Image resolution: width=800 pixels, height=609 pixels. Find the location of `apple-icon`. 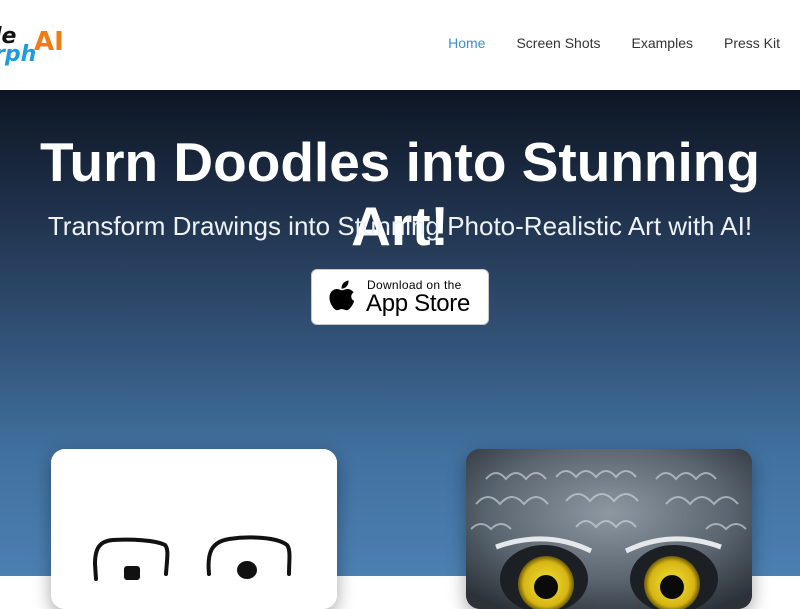

apple-icon is located at coordinates (342, 295).